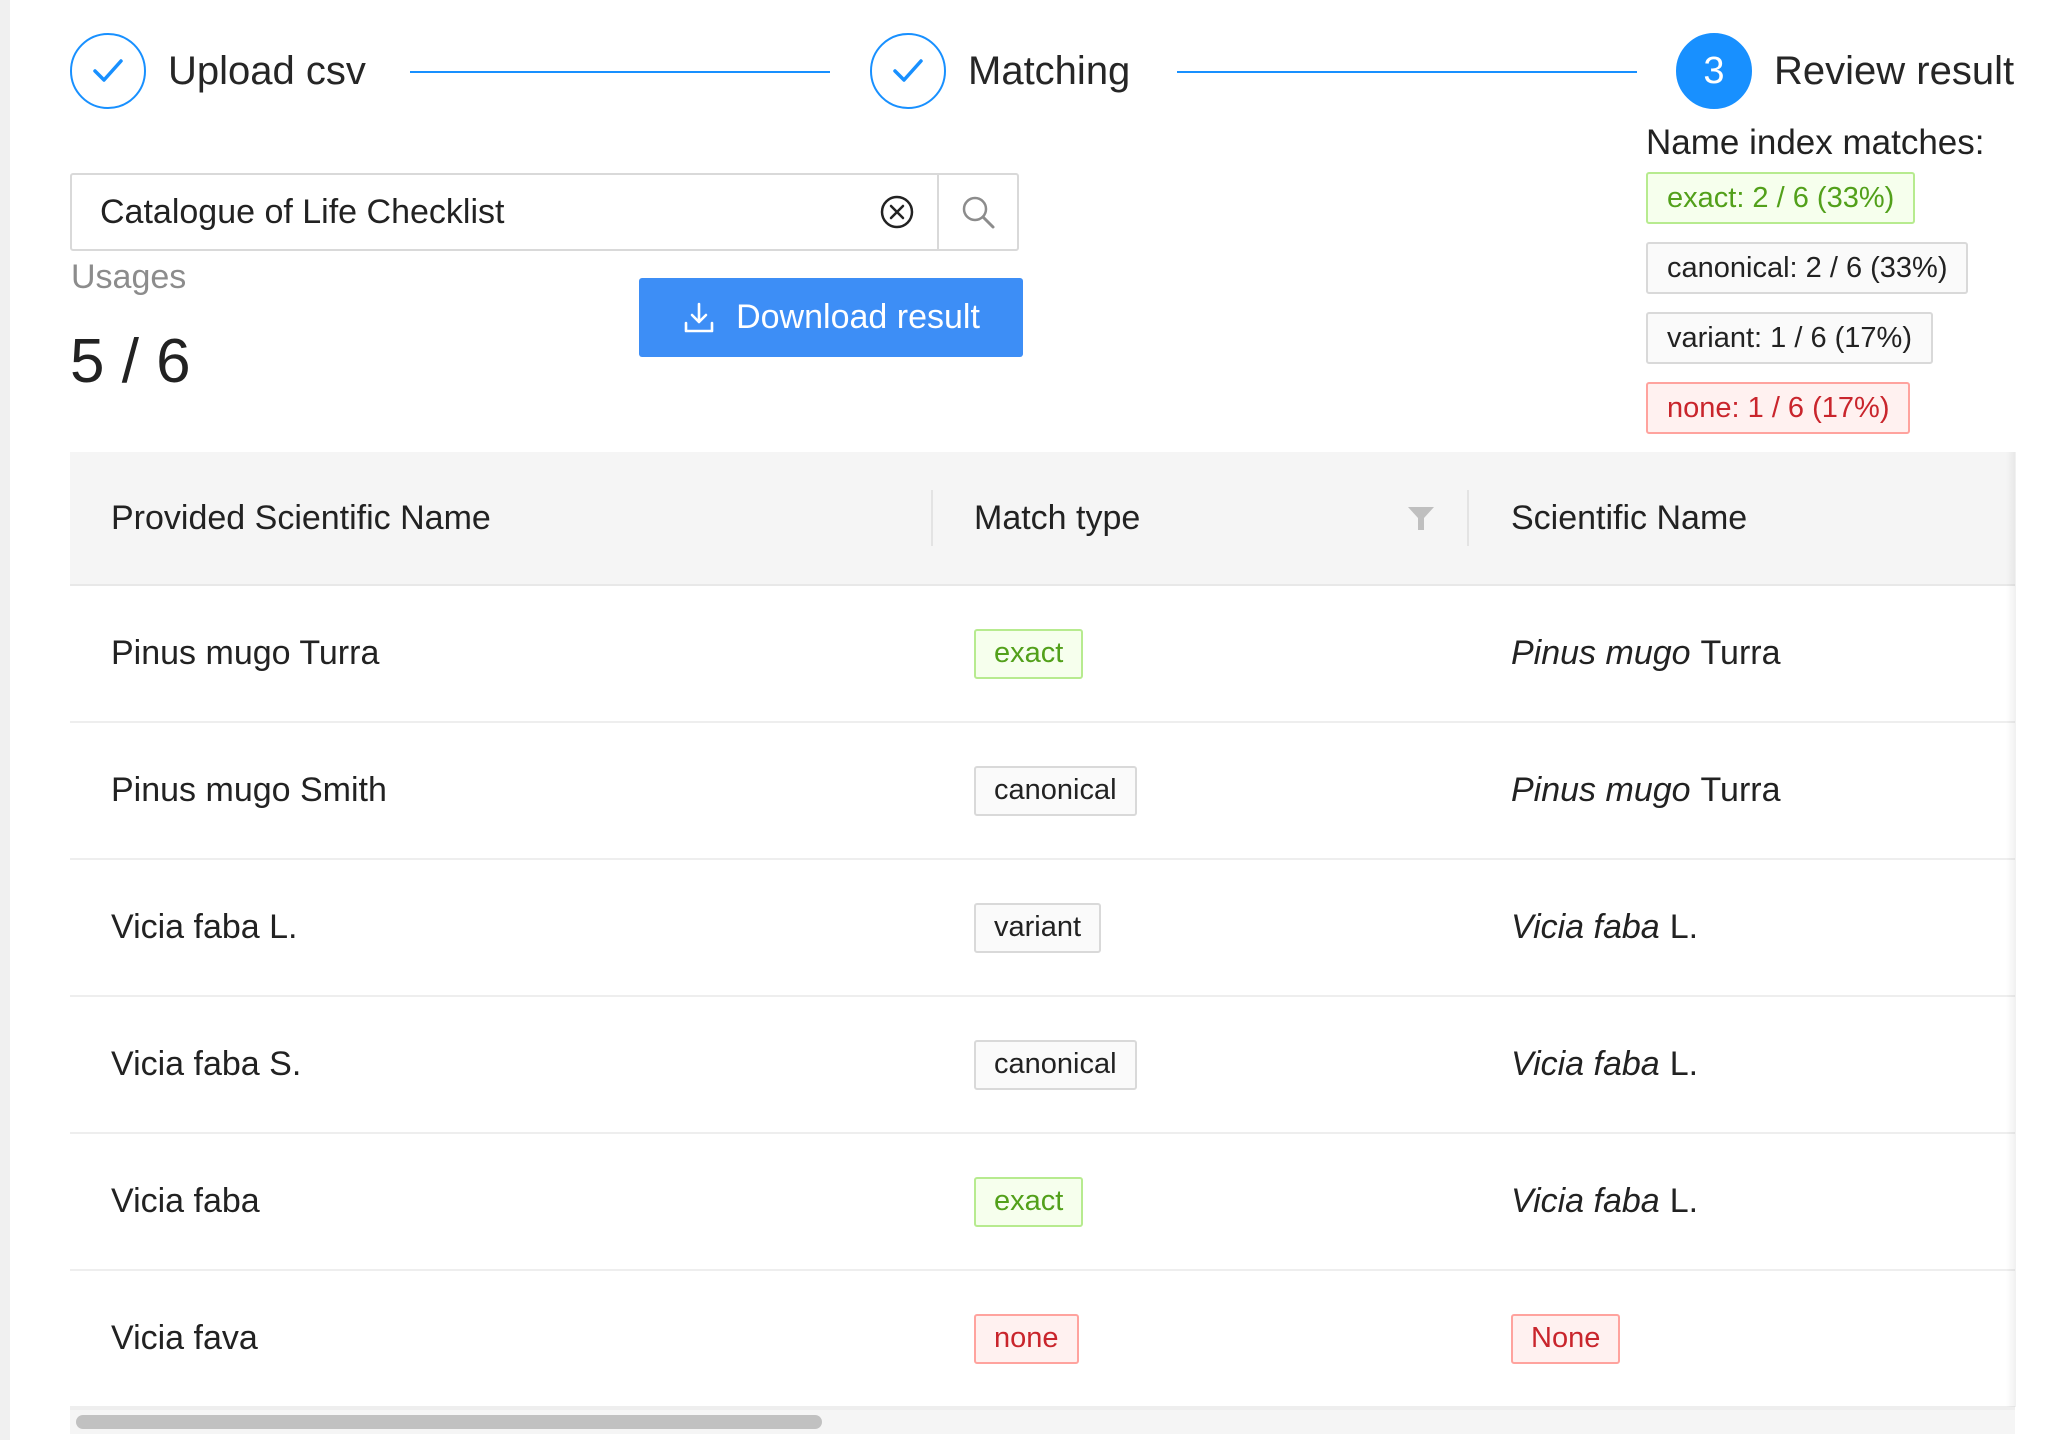 This screenshot has width=2054, height=1440. What do you see at coordinates (1778, 408) in the screenshot?
I see `summary-tag-none: none: 1 / 6 (17%)` at bounding box center [1778, 408].